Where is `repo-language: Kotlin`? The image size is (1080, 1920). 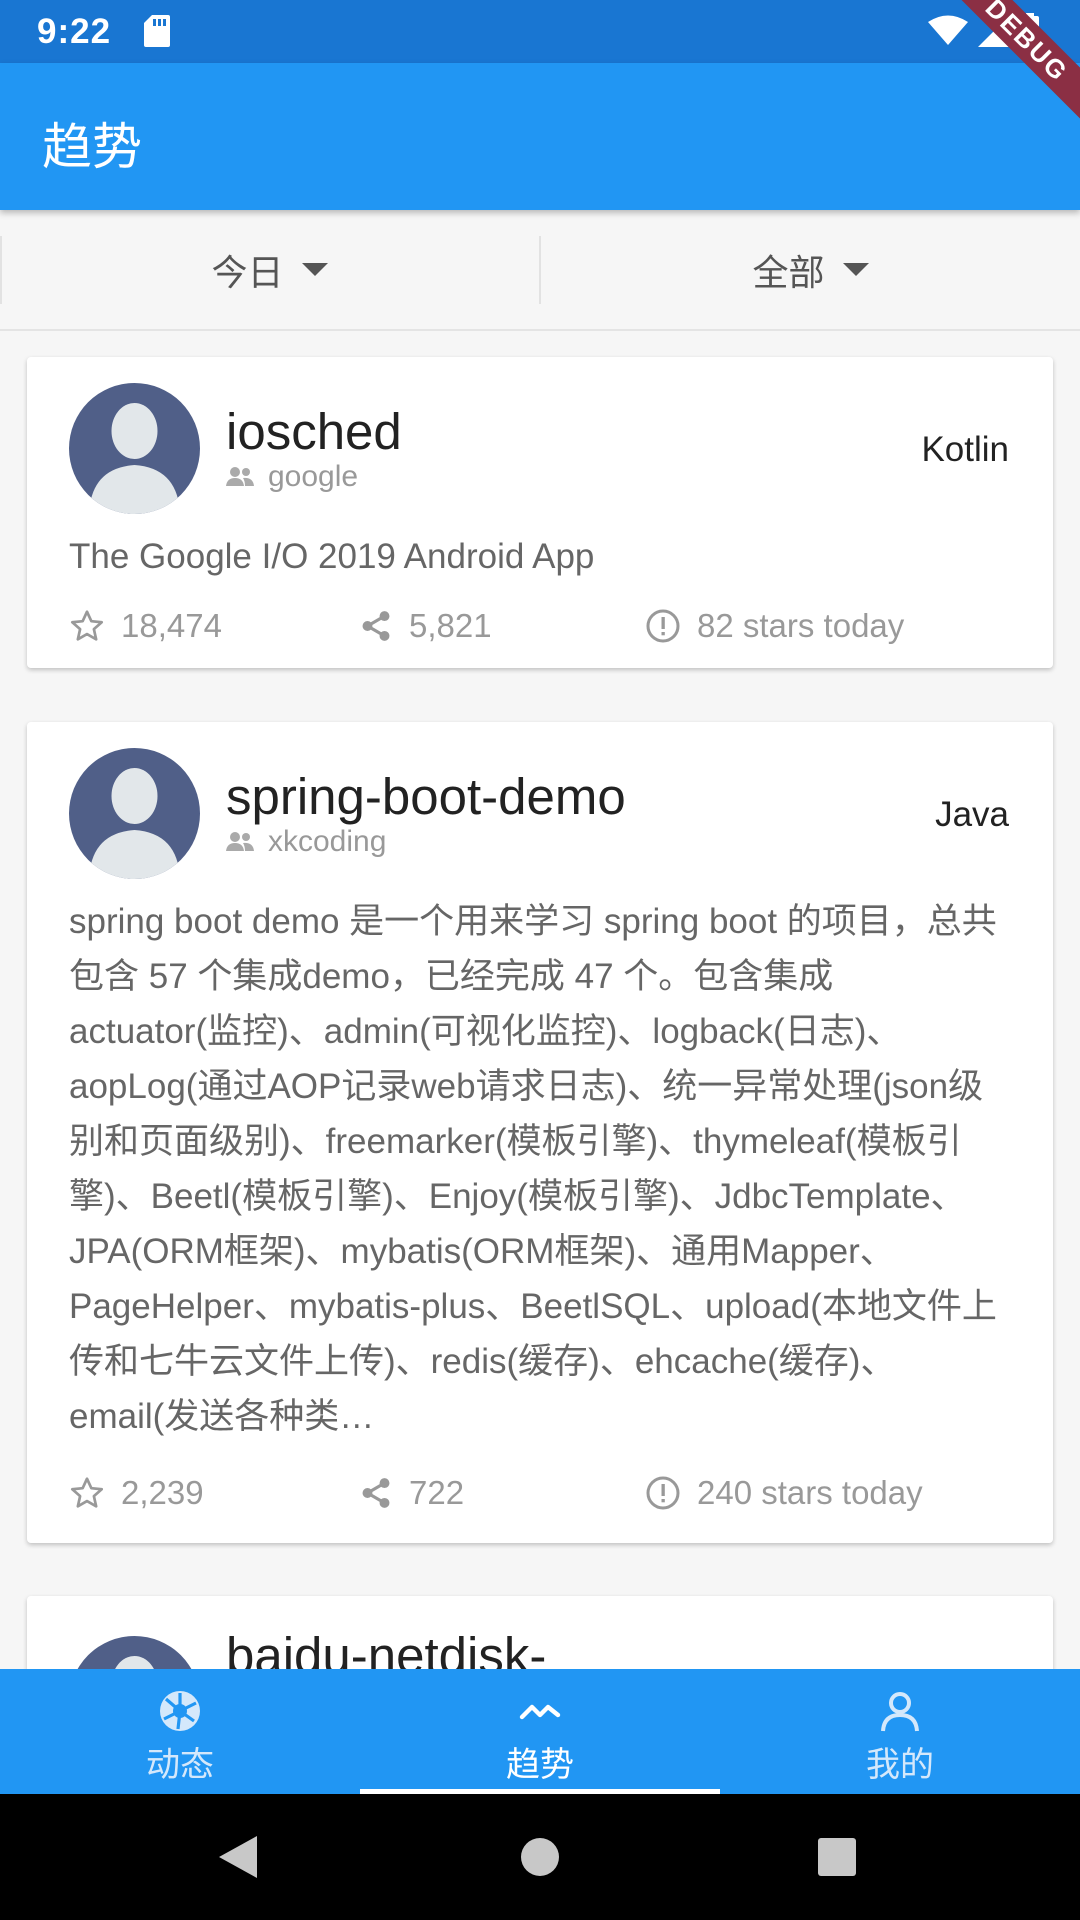 repo-language: Kotlin is located at coordinates (965, 449).